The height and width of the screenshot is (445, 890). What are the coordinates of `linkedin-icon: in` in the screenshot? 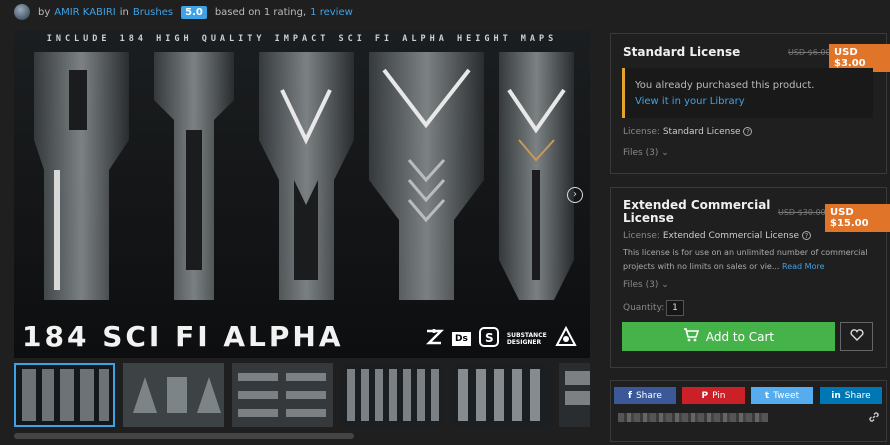 It's located at (836, 395).